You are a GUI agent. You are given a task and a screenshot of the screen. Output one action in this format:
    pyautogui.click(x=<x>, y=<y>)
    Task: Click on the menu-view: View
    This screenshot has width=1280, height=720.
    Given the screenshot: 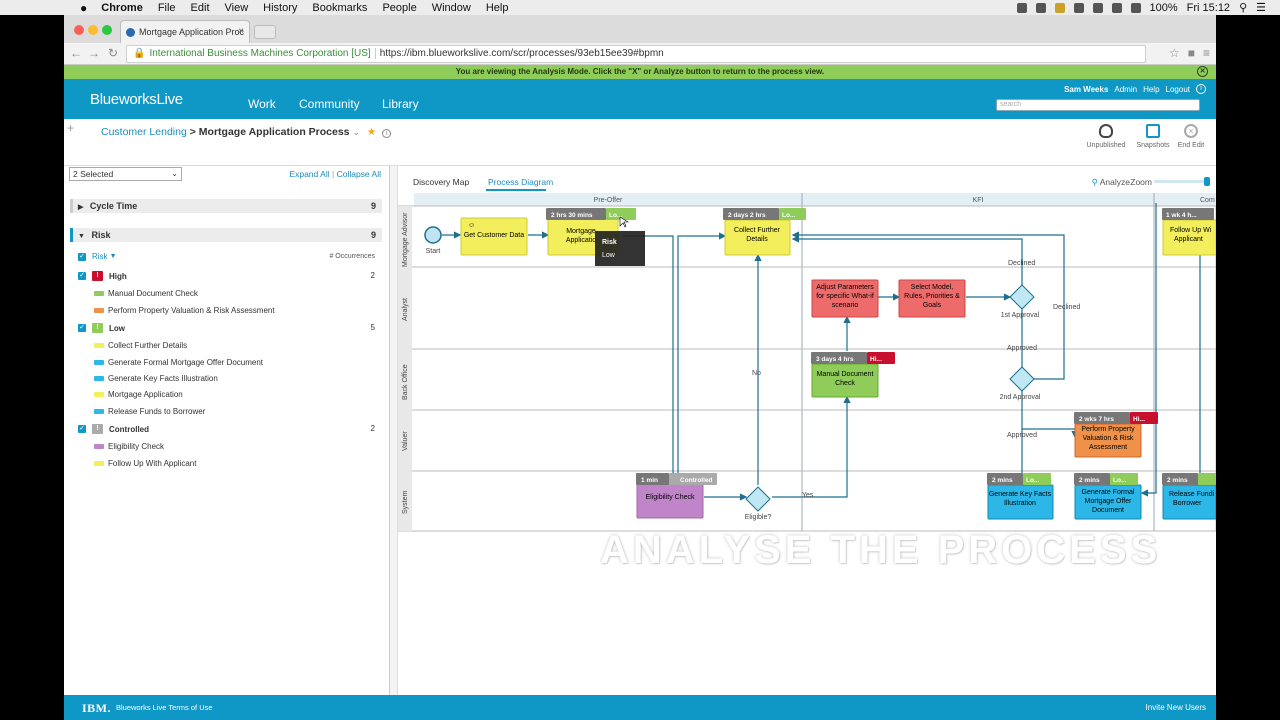 What is the action you would take?
    pyautogui.click(x=237, y=8)
    